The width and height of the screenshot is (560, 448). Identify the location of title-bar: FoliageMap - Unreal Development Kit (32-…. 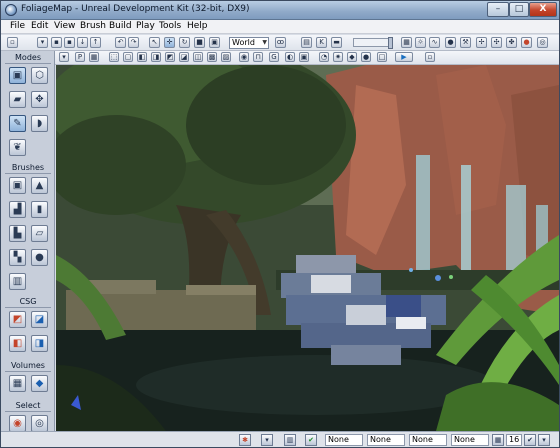
(280, 10).